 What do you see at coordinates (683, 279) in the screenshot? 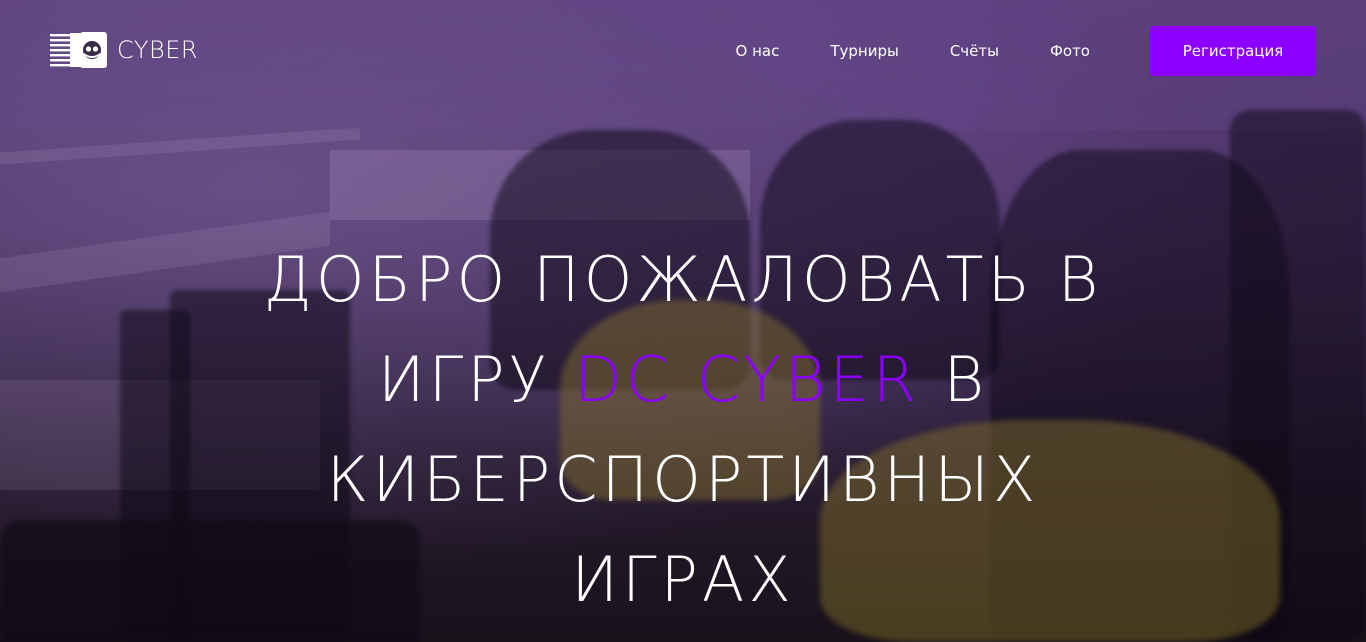
I see `headline-line-1: ДОБРО ПОЖАЛОВАТЬ В` at bounding box center [683, 279].